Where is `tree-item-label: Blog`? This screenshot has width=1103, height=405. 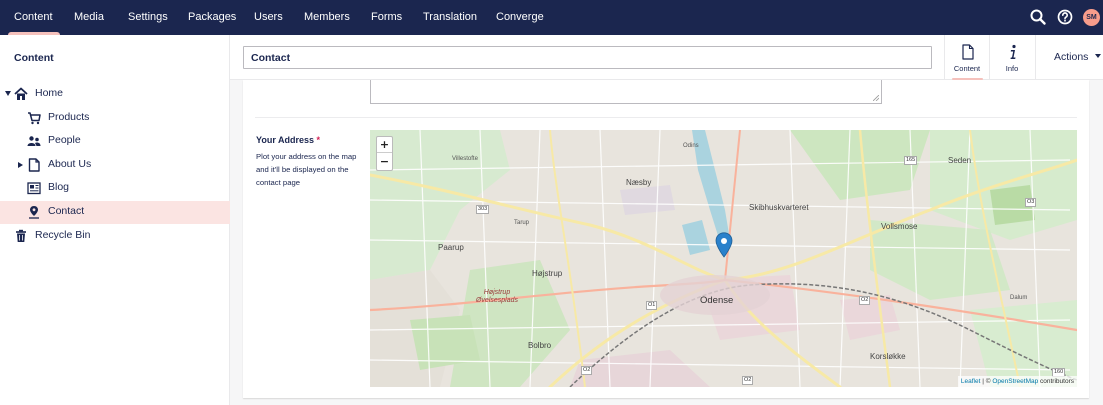 tree-item-label: Blog is located at coordinates (59, 187).